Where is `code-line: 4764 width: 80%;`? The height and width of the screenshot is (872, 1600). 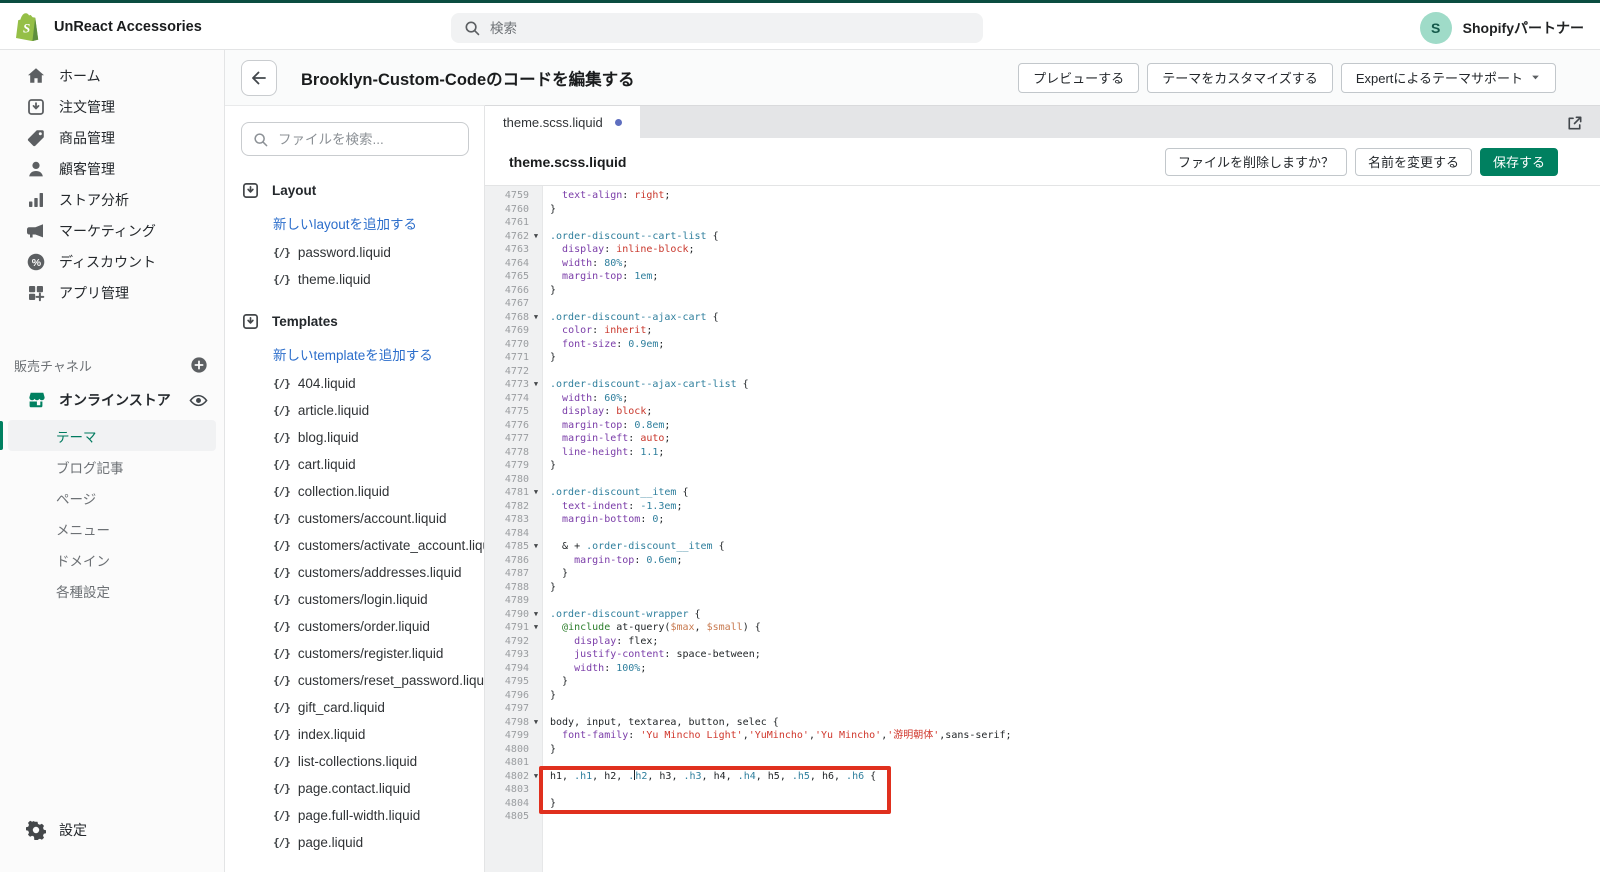
code-line: 4764 width: 80%; is located at coordinates (1042, 264).